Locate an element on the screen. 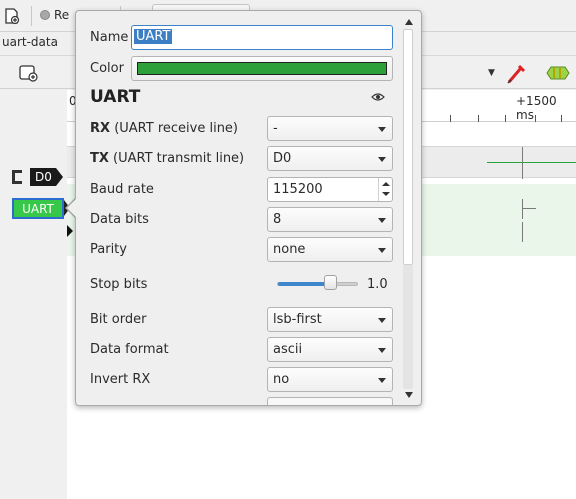 The width and height of the screenshot is (576, 499). data-bits-value: 8 is located at coordinates (277, 219).